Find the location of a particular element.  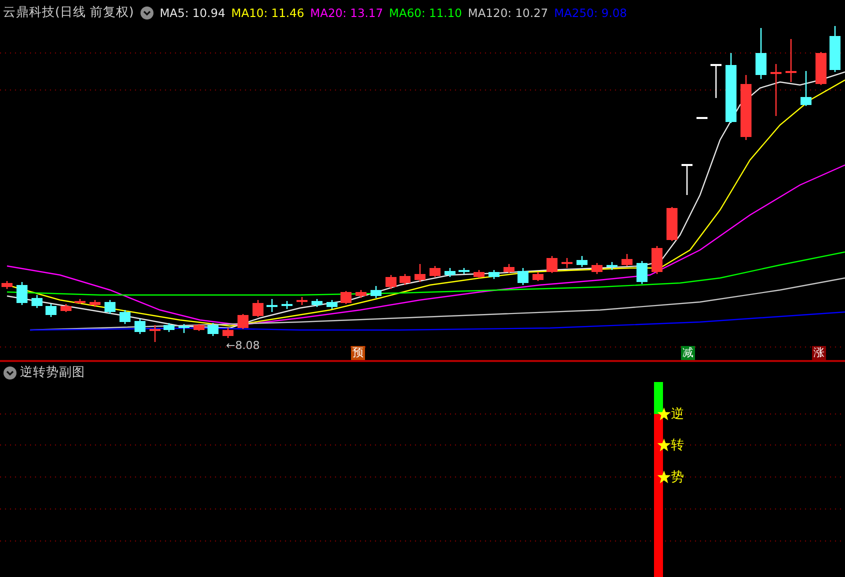

signal-marker: 减 is located at coordinates (688, 353).